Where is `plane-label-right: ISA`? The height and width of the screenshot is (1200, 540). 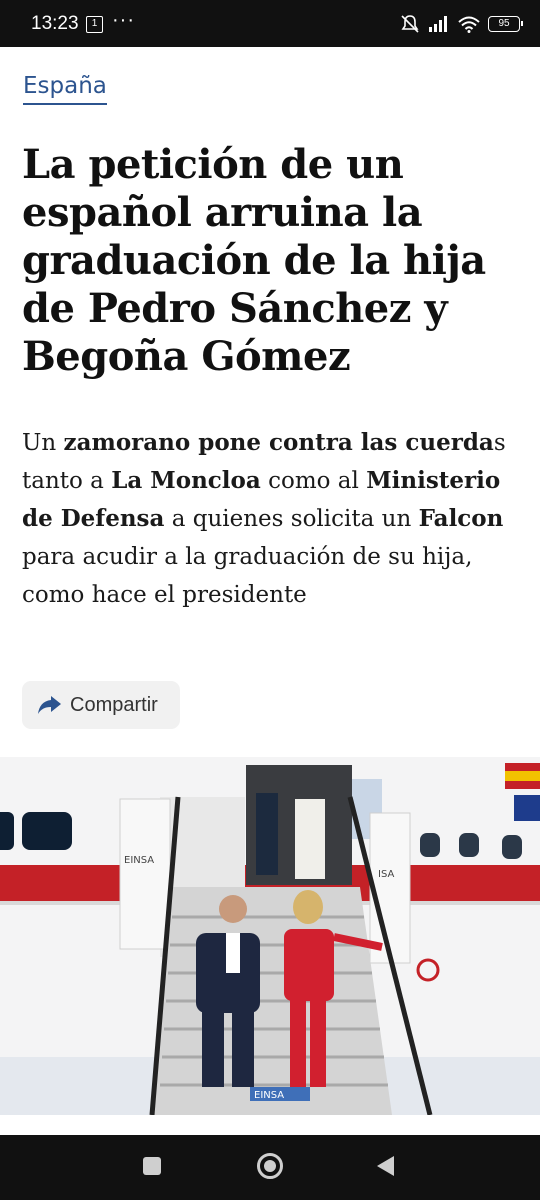 plane-label-right: ISA is located at coordinates (386, 874).